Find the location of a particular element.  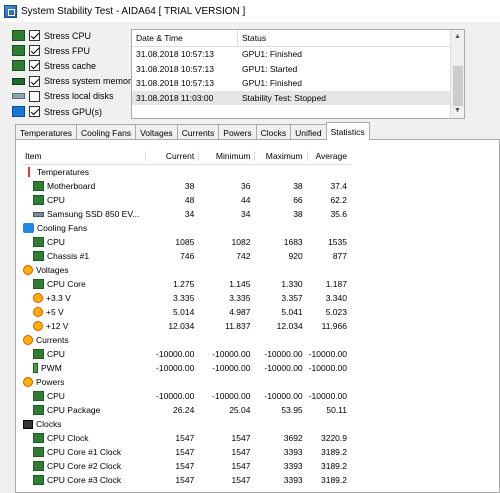

average-value: 37.4 is located at coordinates (338, 186).